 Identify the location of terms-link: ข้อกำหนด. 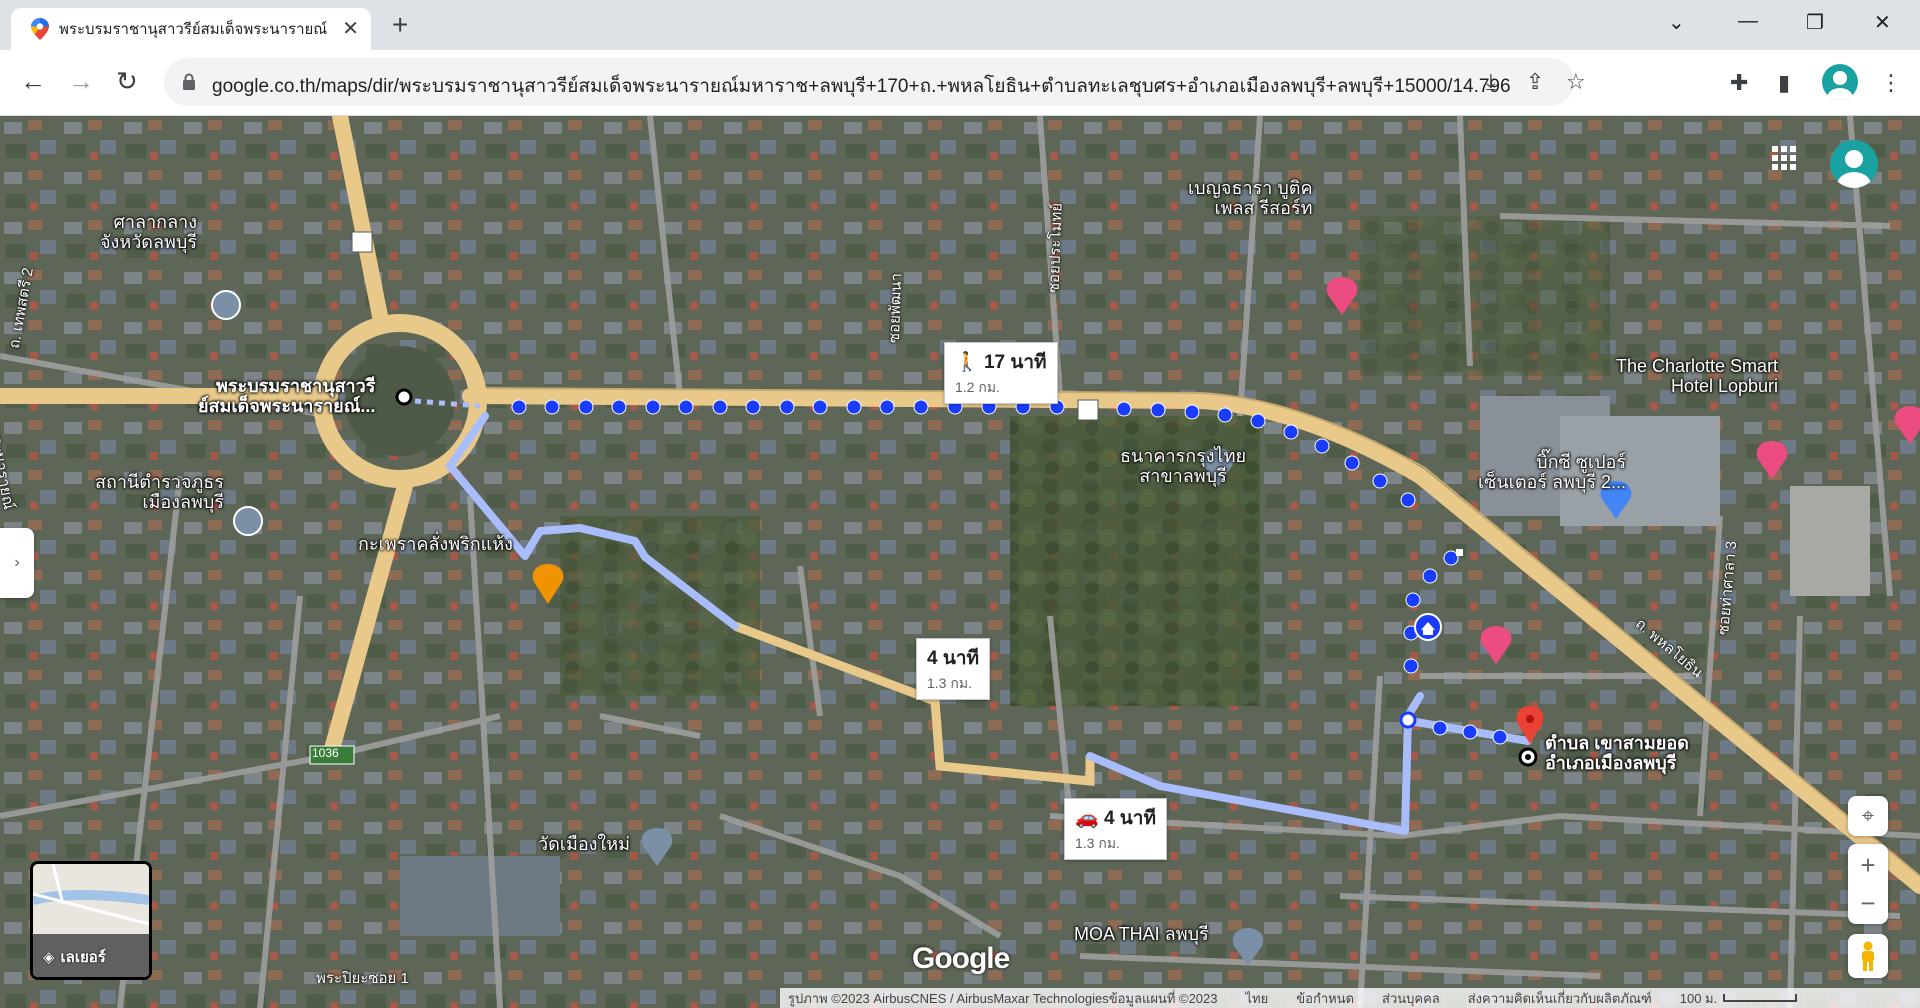
(1325, 998).